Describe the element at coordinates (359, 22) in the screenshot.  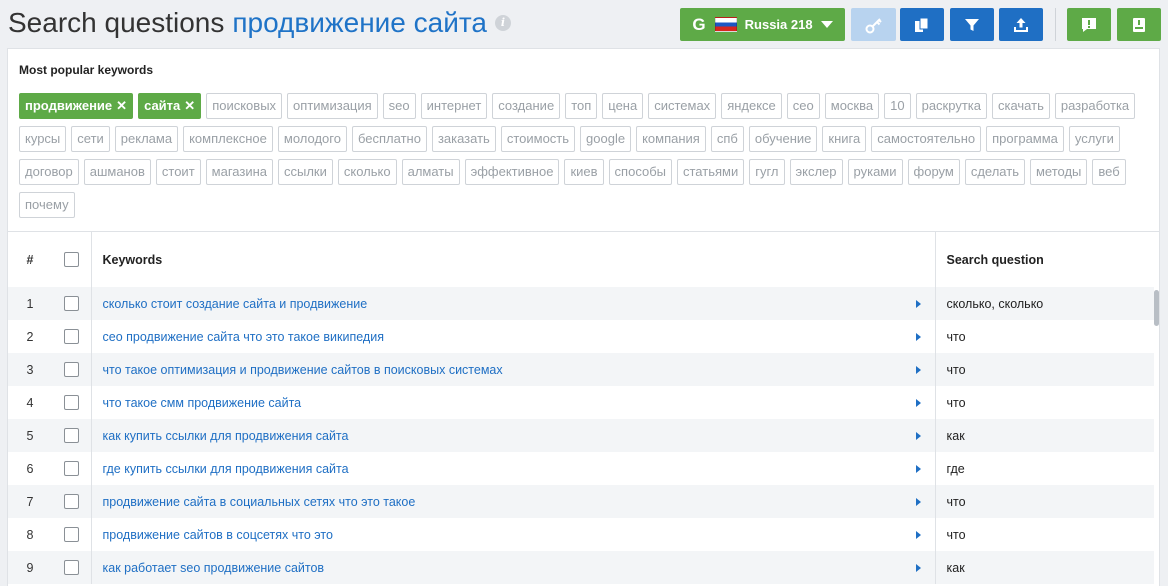
I see `page-title-query: продвижение сайта` at that location.